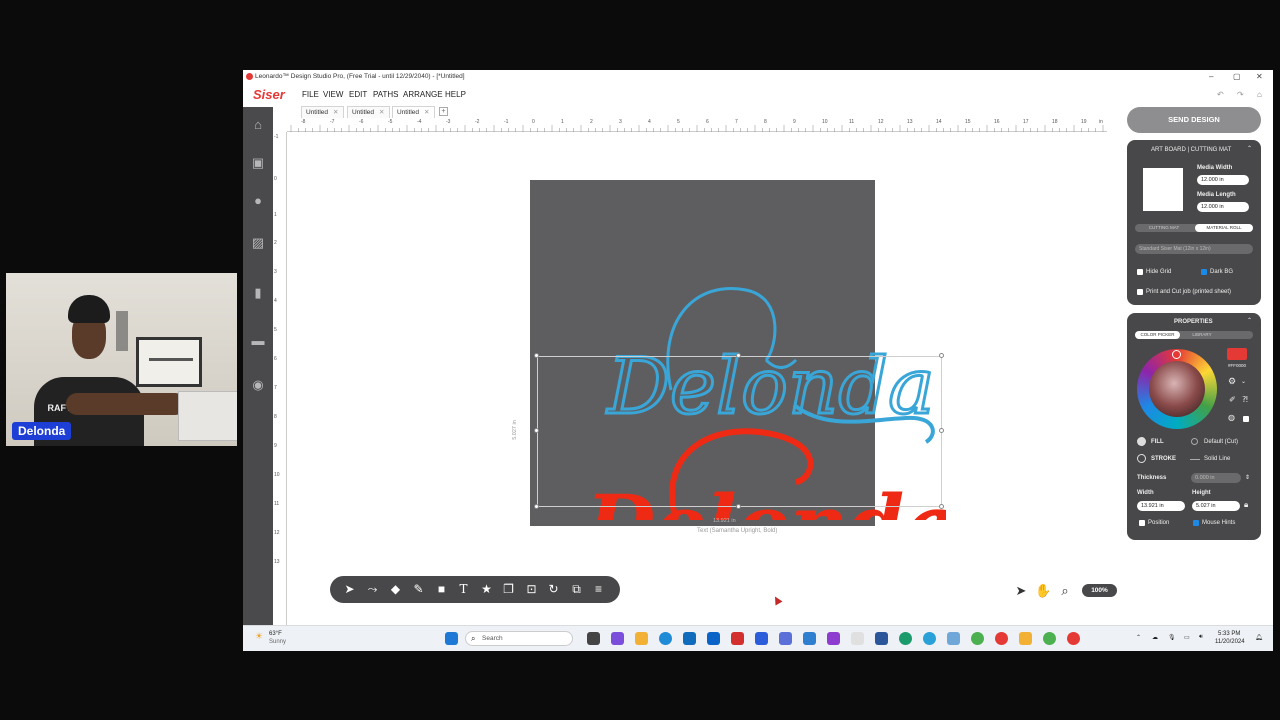  I want to click on resize-handle-b, so click(738, 506).